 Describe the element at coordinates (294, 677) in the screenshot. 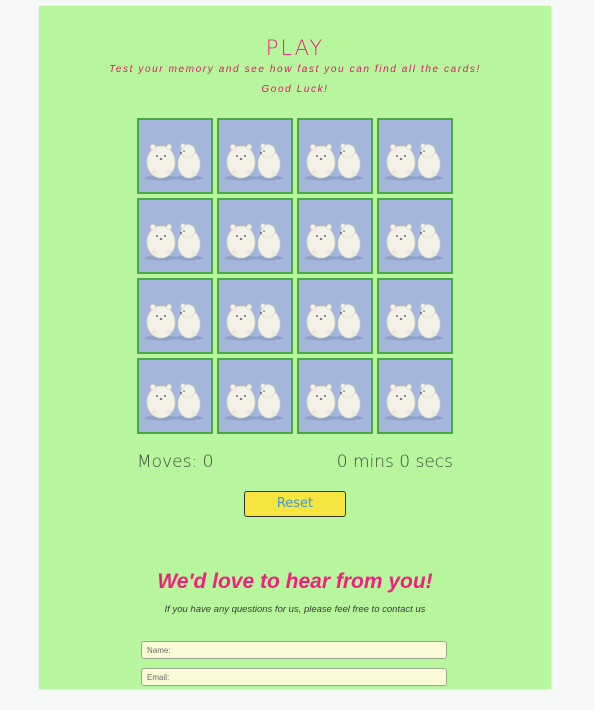

I see `email-field` at that location.